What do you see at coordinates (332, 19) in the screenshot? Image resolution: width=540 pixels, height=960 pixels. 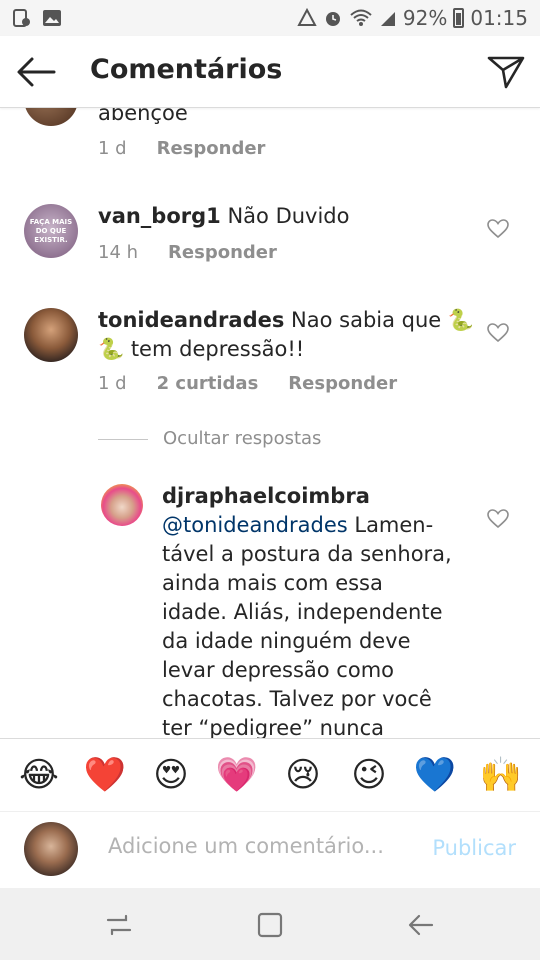 I see `alarm-icon` at bounding box center [332, 19].